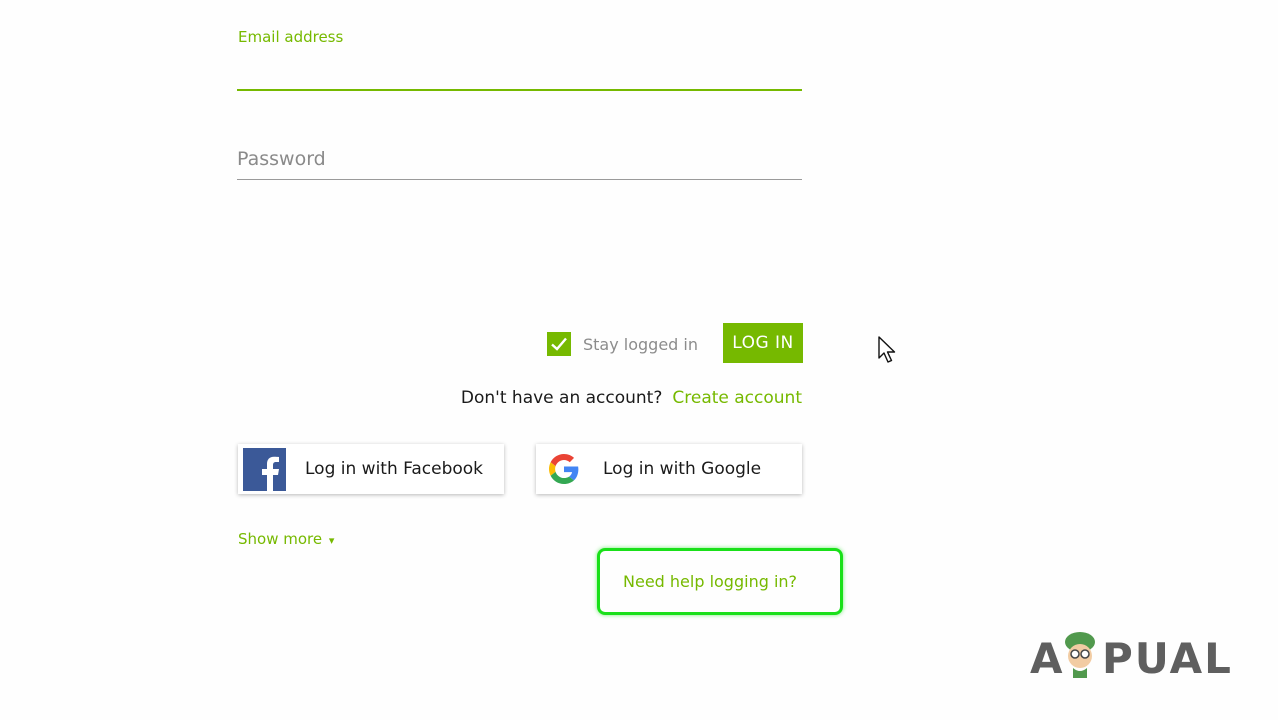 The width and height of the screenshot is (1278, 720). I want to click on signup-row: Don't have an account? Create account, so click(631, 398).